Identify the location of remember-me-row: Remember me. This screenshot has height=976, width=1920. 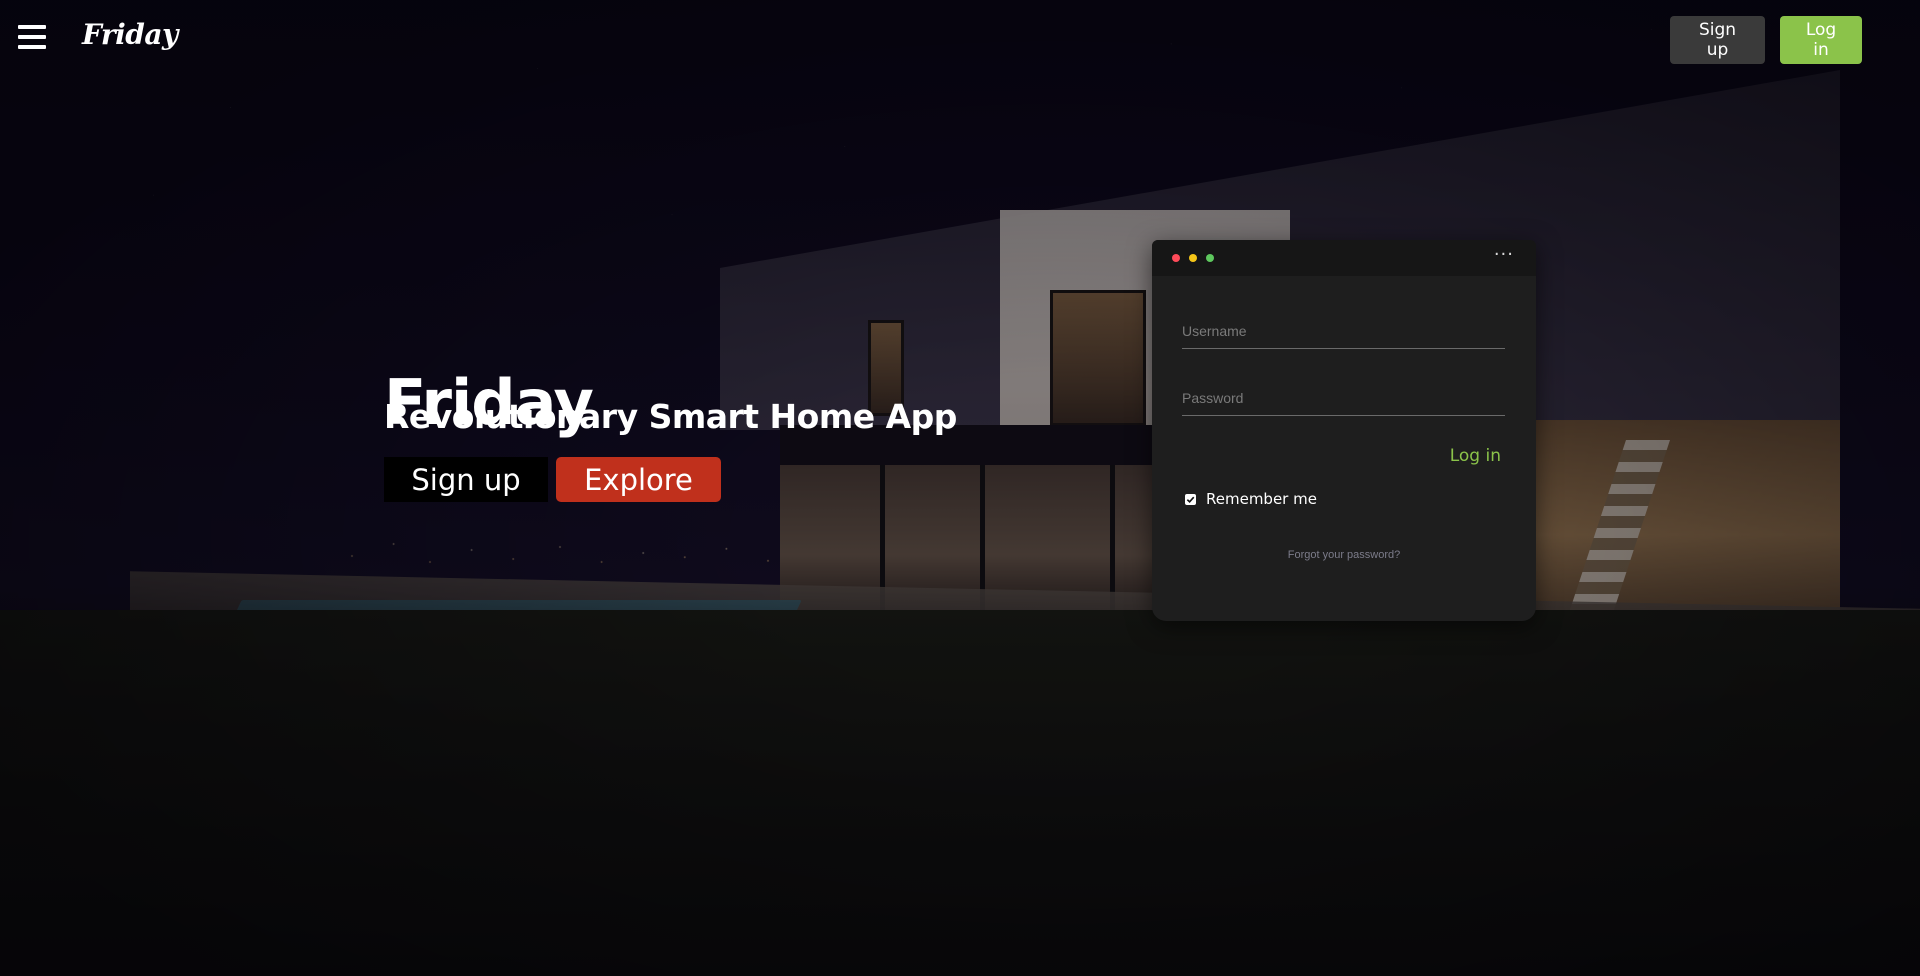
(1251, 499).